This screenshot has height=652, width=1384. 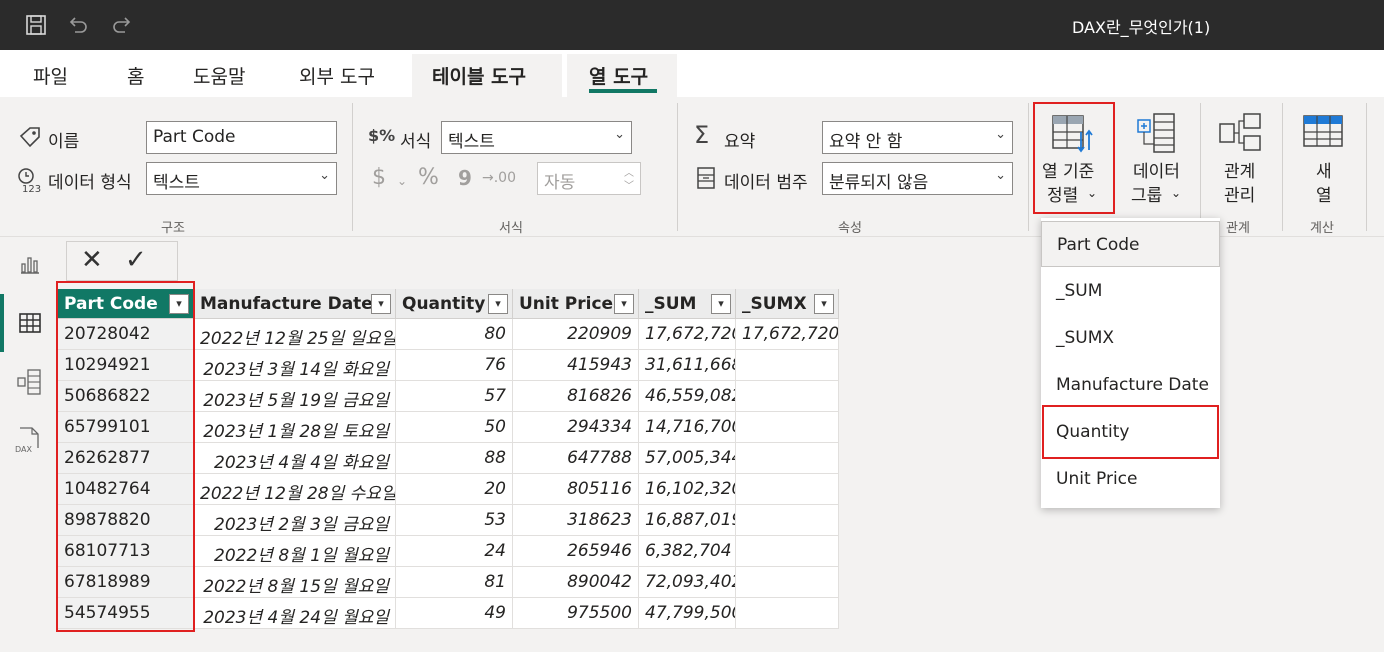 What do you see at coordinates (295, 520) in the screenshot?
I see `cell-manufacture-date: 2023년 2월 3일 금요일` at bounding box center [295, 520].